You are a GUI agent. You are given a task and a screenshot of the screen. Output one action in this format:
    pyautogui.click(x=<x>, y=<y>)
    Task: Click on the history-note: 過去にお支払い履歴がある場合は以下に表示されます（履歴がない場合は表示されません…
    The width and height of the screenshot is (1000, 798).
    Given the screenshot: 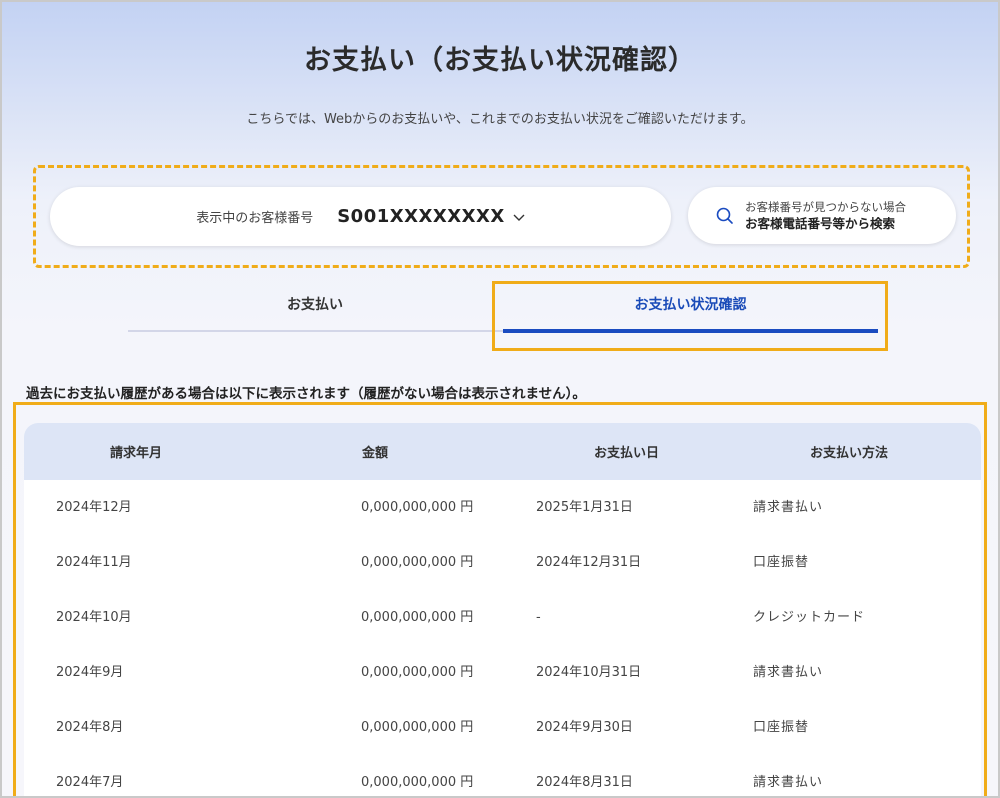 What is the action you would take?
    pyautogui.click(x=306, y=394)
    